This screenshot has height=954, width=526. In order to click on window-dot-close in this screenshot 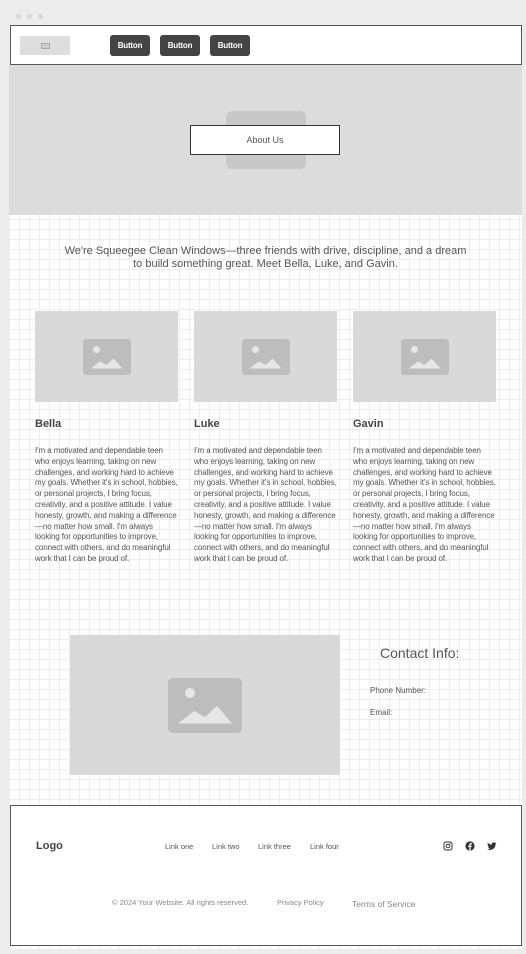, I will do `click(18, 16)`.